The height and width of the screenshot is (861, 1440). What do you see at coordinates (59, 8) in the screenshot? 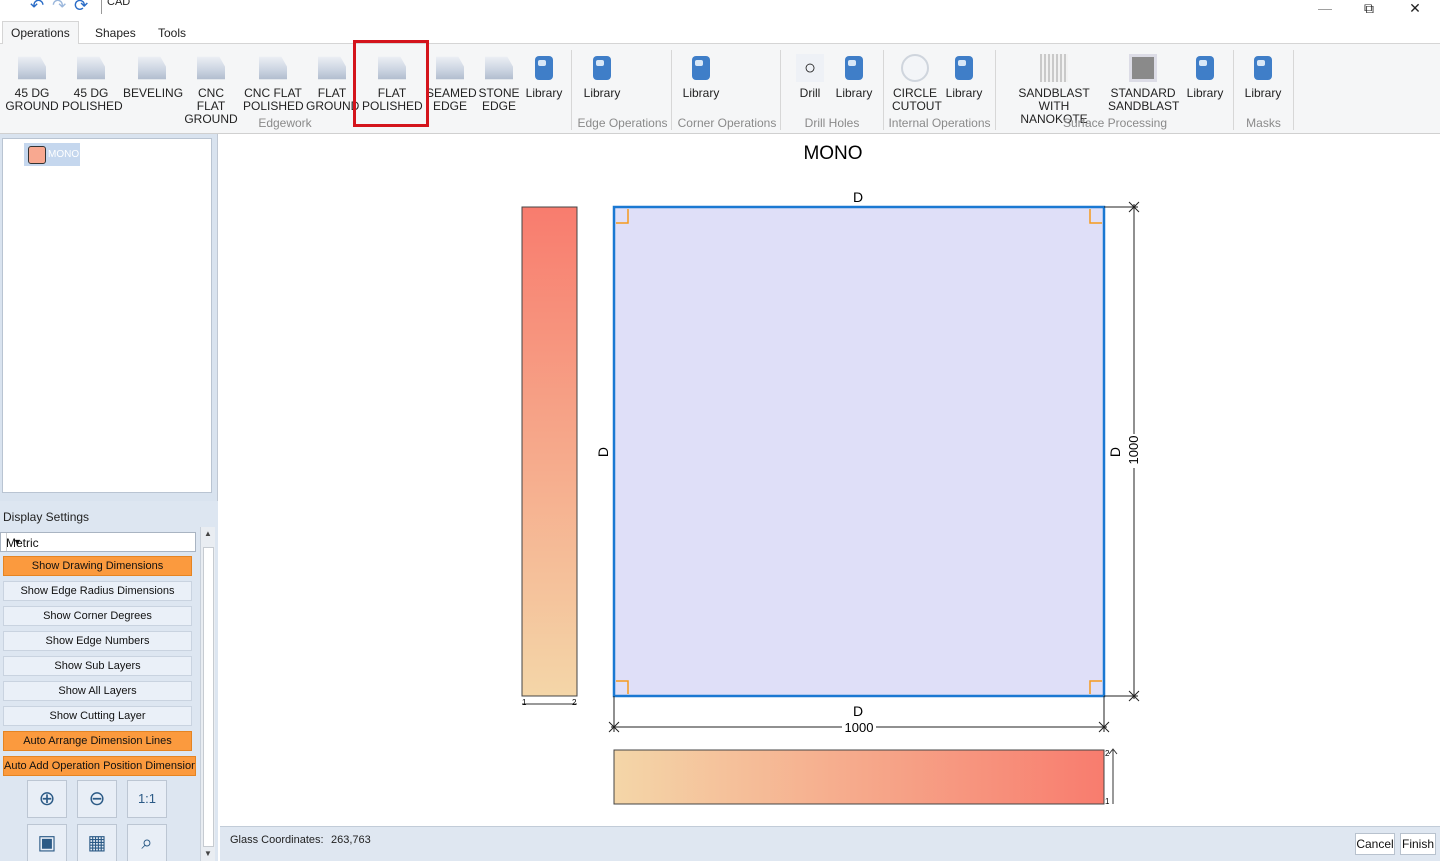
I see `redo-icon: ↷` at bounding box center [59, 8].